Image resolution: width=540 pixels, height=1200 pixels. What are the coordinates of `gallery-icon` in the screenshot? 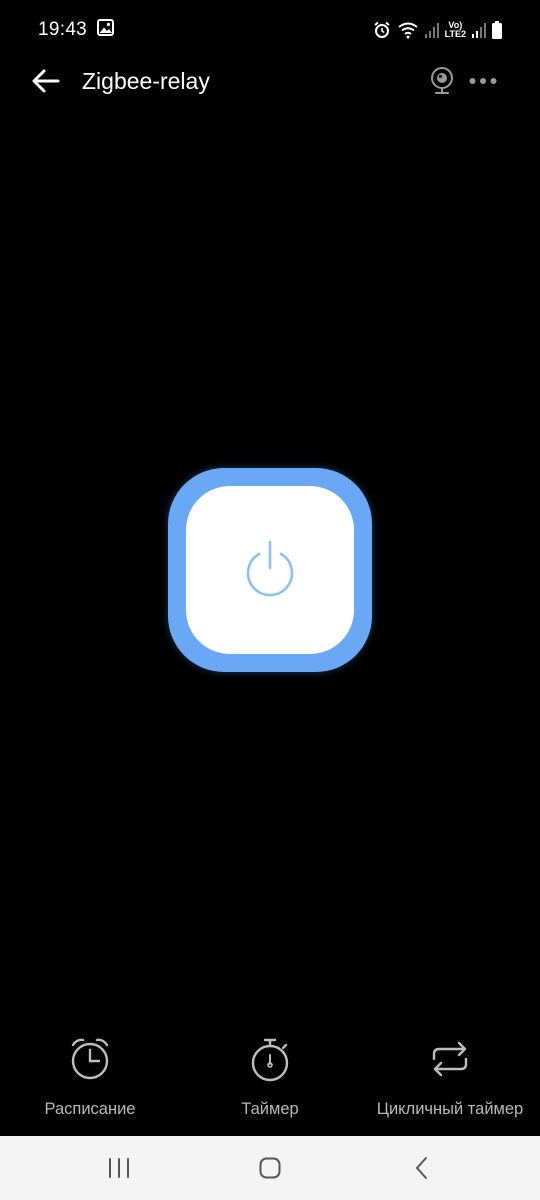 It's located at (106, 30).